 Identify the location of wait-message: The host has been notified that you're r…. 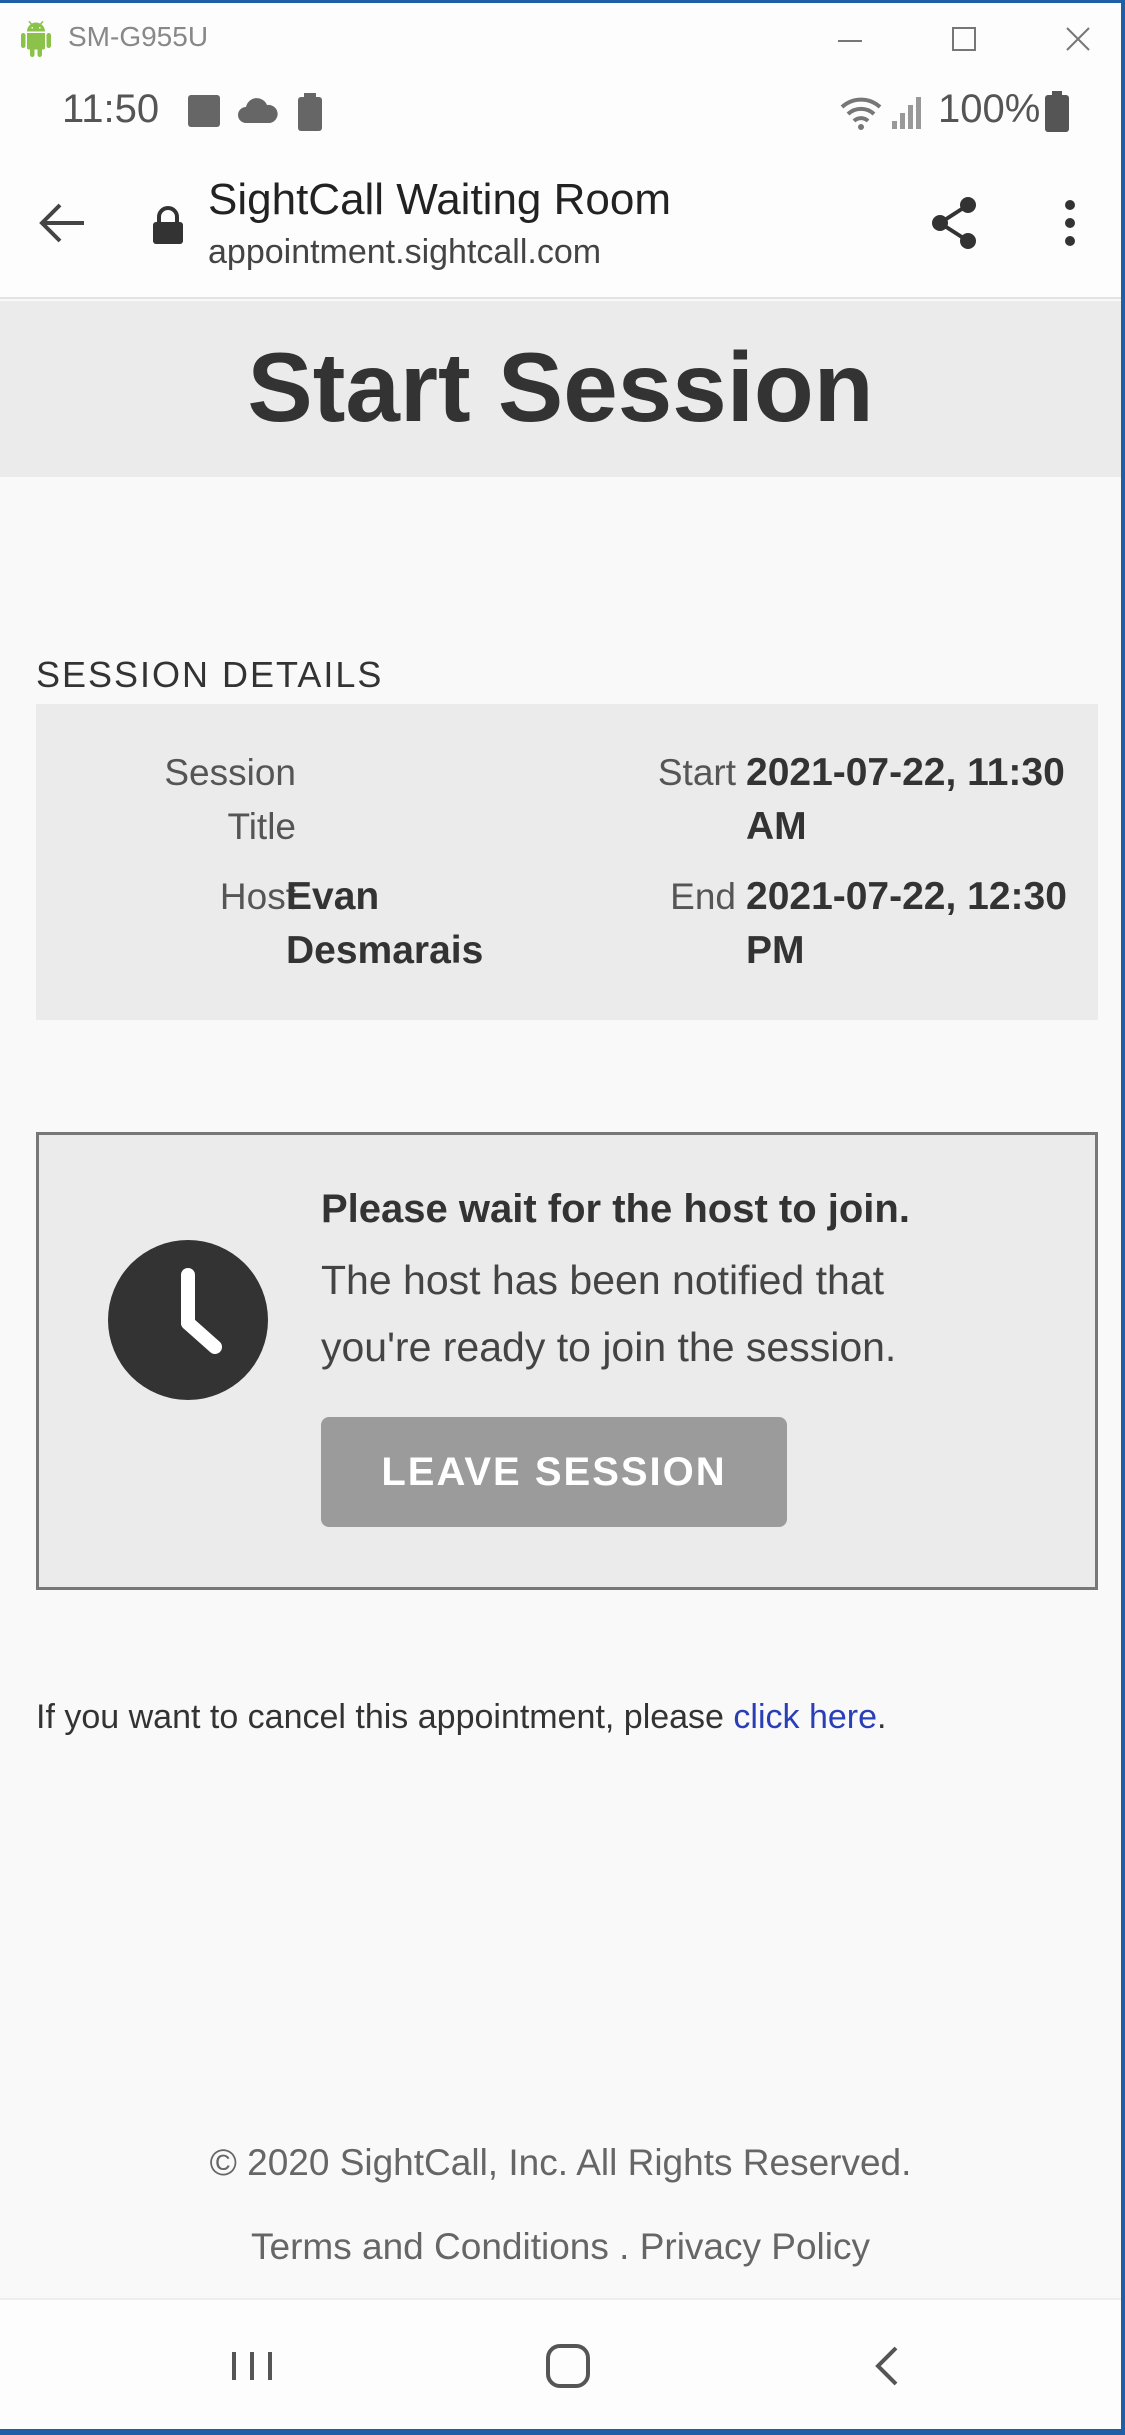
(609, 1313).